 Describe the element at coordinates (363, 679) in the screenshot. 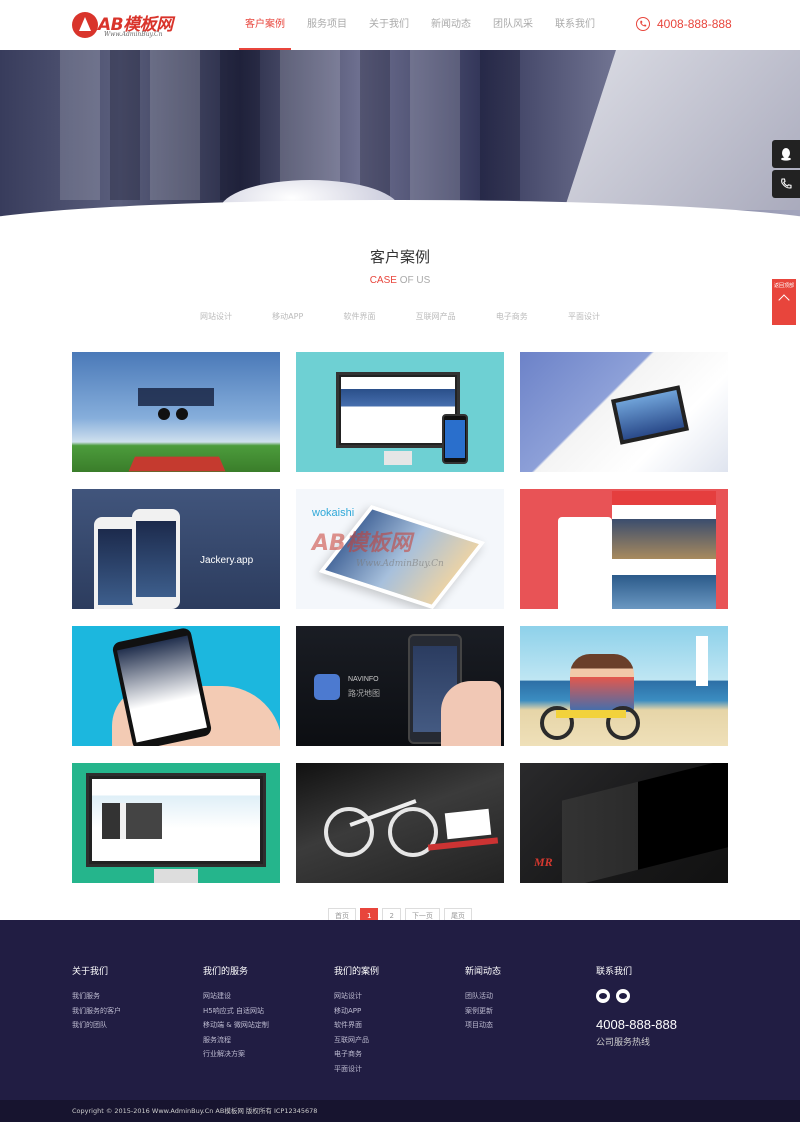

I see `thumb-brand: NAVINFO` at that location.